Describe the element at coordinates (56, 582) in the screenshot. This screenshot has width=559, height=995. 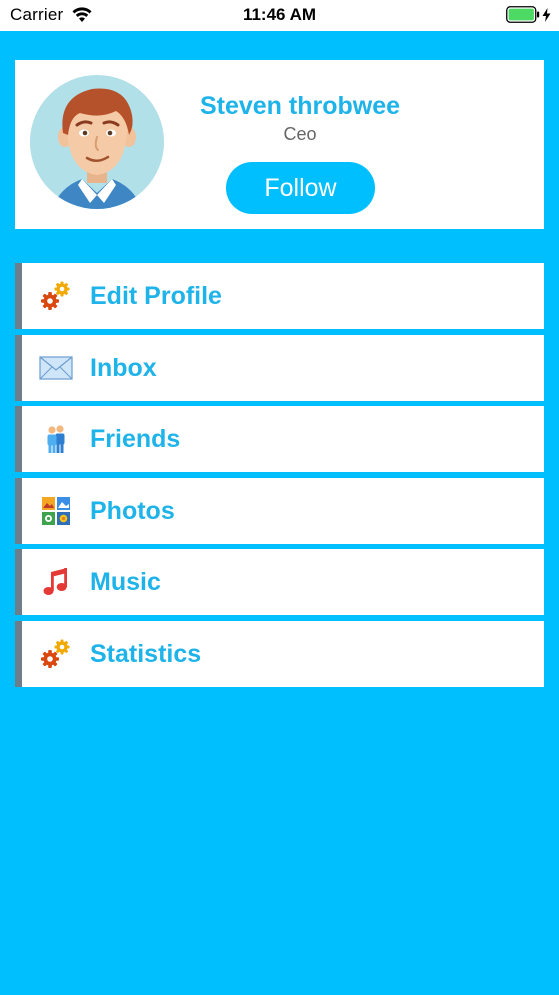
I see `music-note-icon` at that location.